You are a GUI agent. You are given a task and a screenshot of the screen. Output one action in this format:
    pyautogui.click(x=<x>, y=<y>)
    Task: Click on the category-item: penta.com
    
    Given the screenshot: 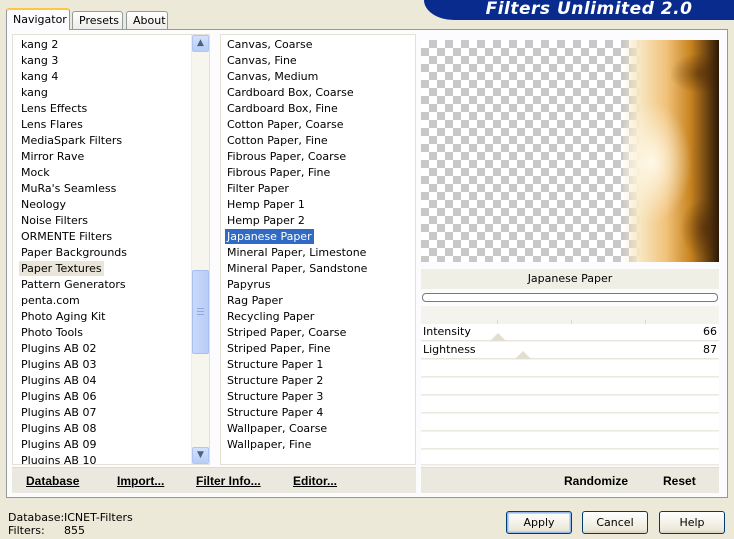 What is the action you would take?
    pyautogui.click(x=50, y=300)
    